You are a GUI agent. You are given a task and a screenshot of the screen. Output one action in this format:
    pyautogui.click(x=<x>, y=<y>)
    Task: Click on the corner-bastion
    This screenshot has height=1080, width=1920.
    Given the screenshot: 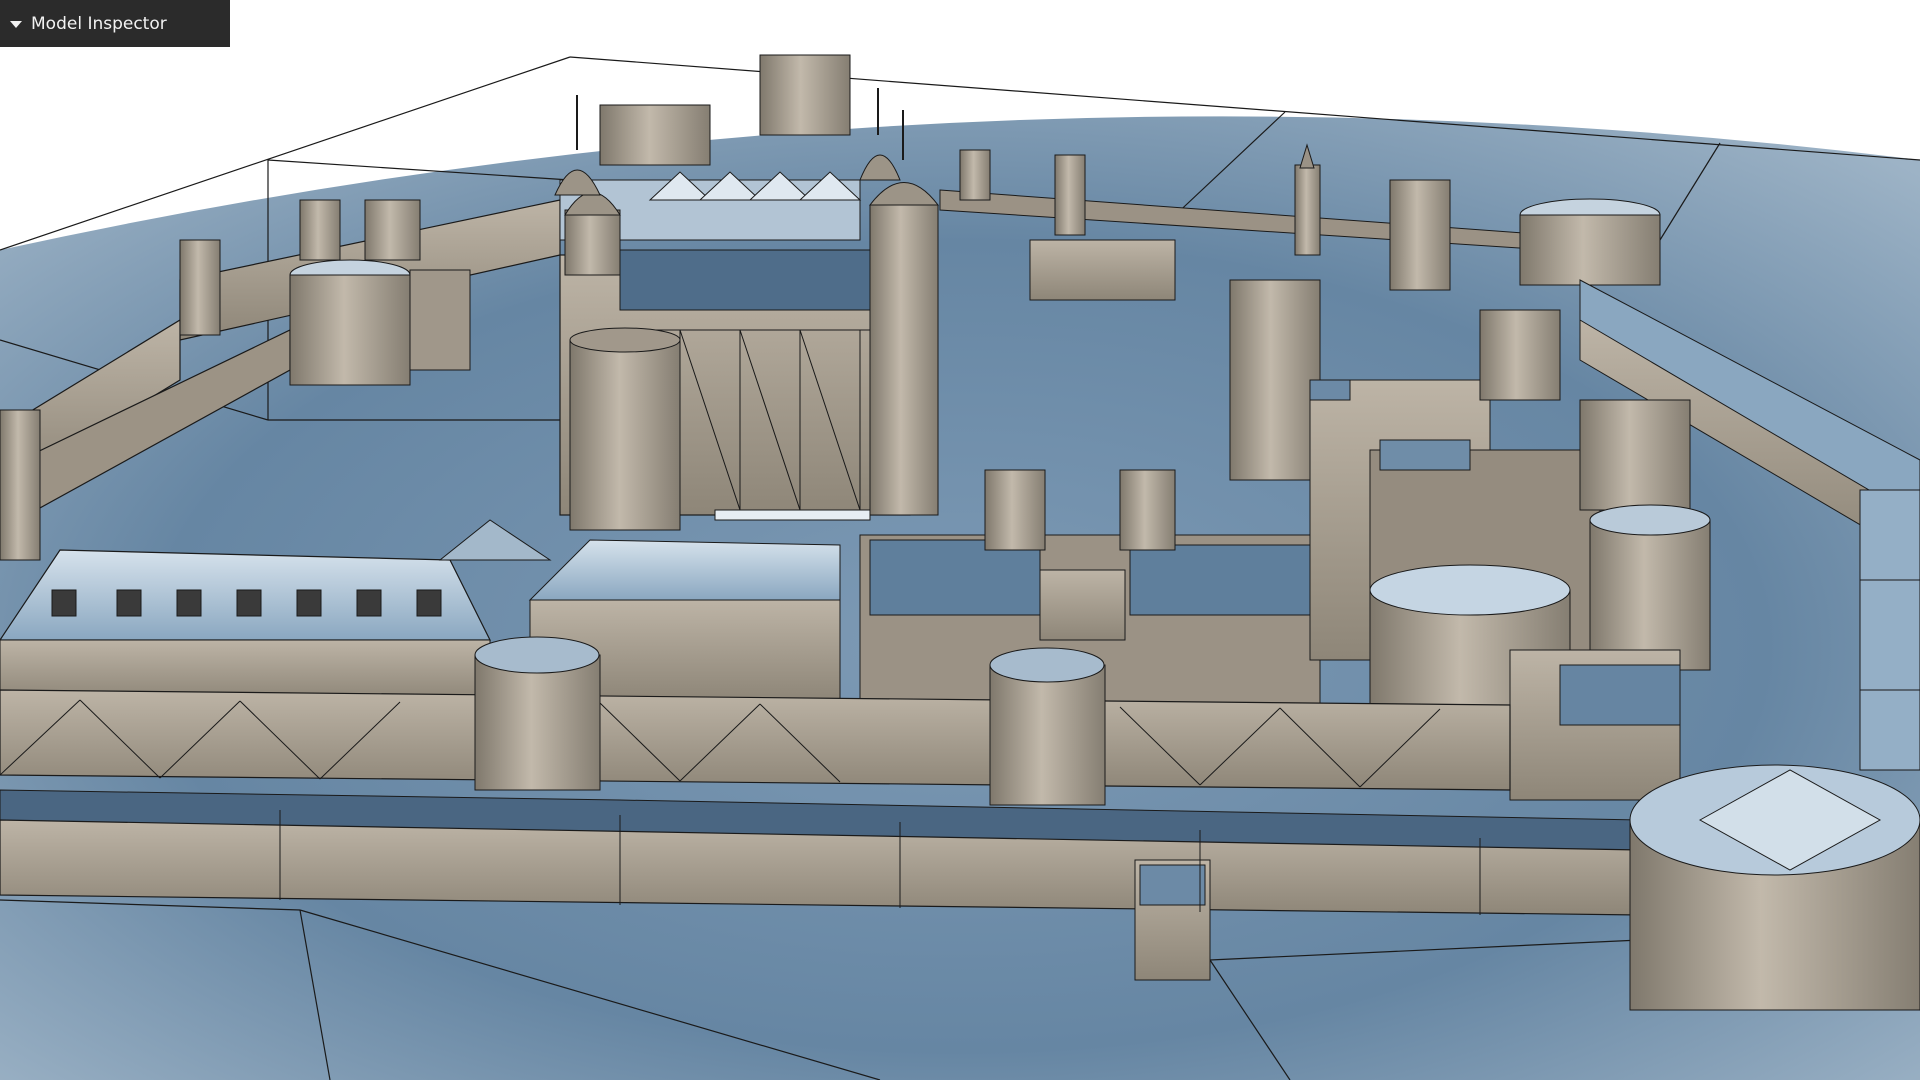 What is the action you would take?
    pyautogui.click(x=1774, y=887)
    